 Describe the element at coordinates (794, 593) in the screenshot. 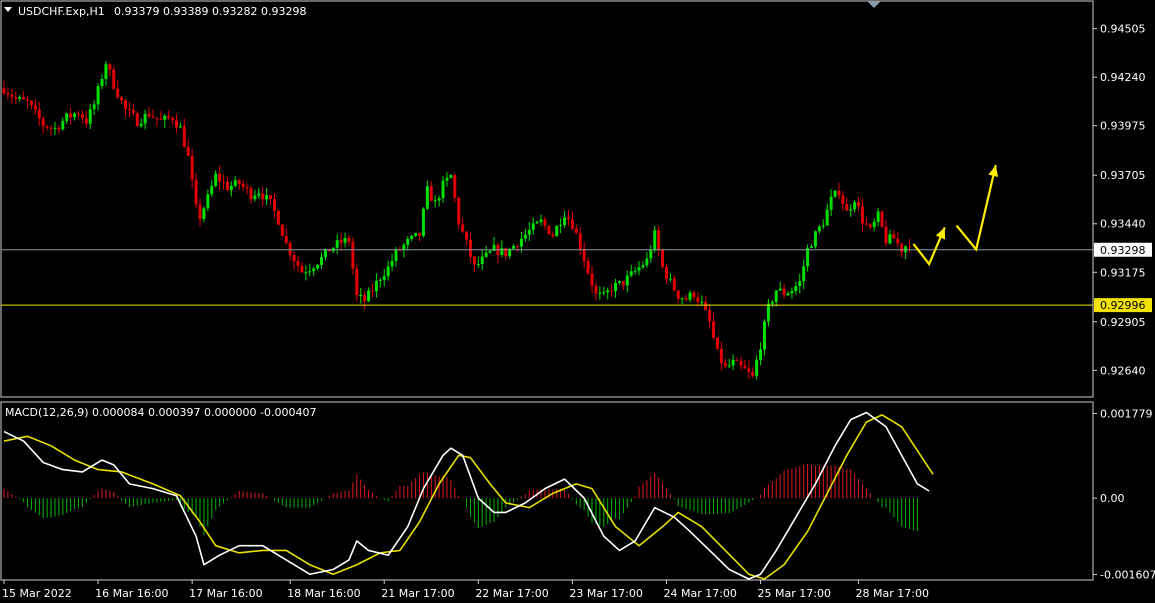

I see `time-tick-label: 25 Mar 17:00` at that location.